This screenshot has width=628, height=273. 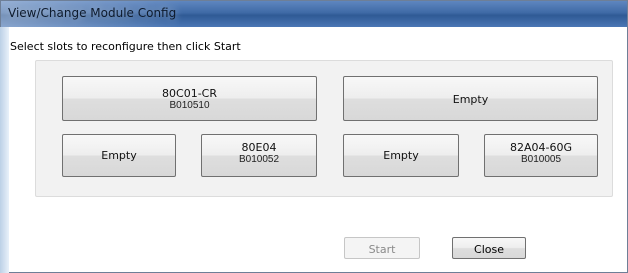 I want to click on slot-button-bottom-4: 82A04-60G B010005, so click(x=541, y=155).